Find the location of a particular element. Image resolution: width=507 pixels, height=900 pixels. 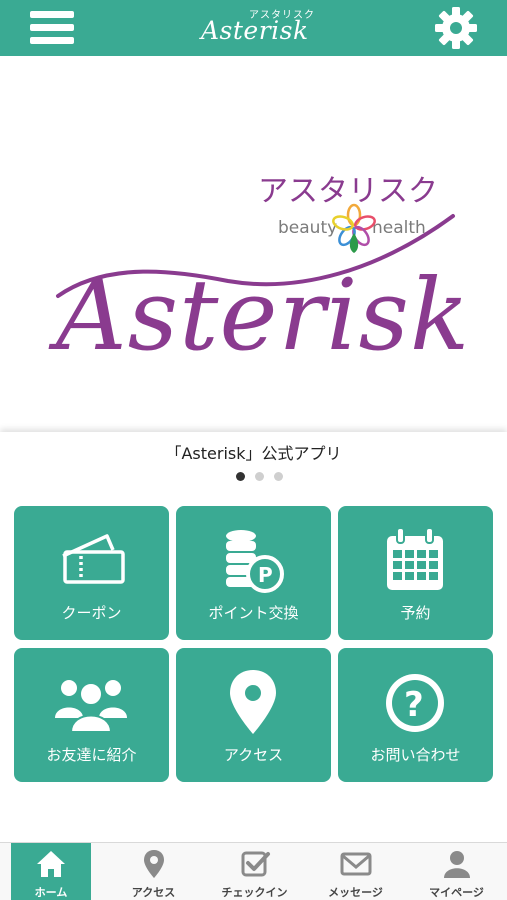

contact-label: お問い合わせ is located at coordinates (415, 755).